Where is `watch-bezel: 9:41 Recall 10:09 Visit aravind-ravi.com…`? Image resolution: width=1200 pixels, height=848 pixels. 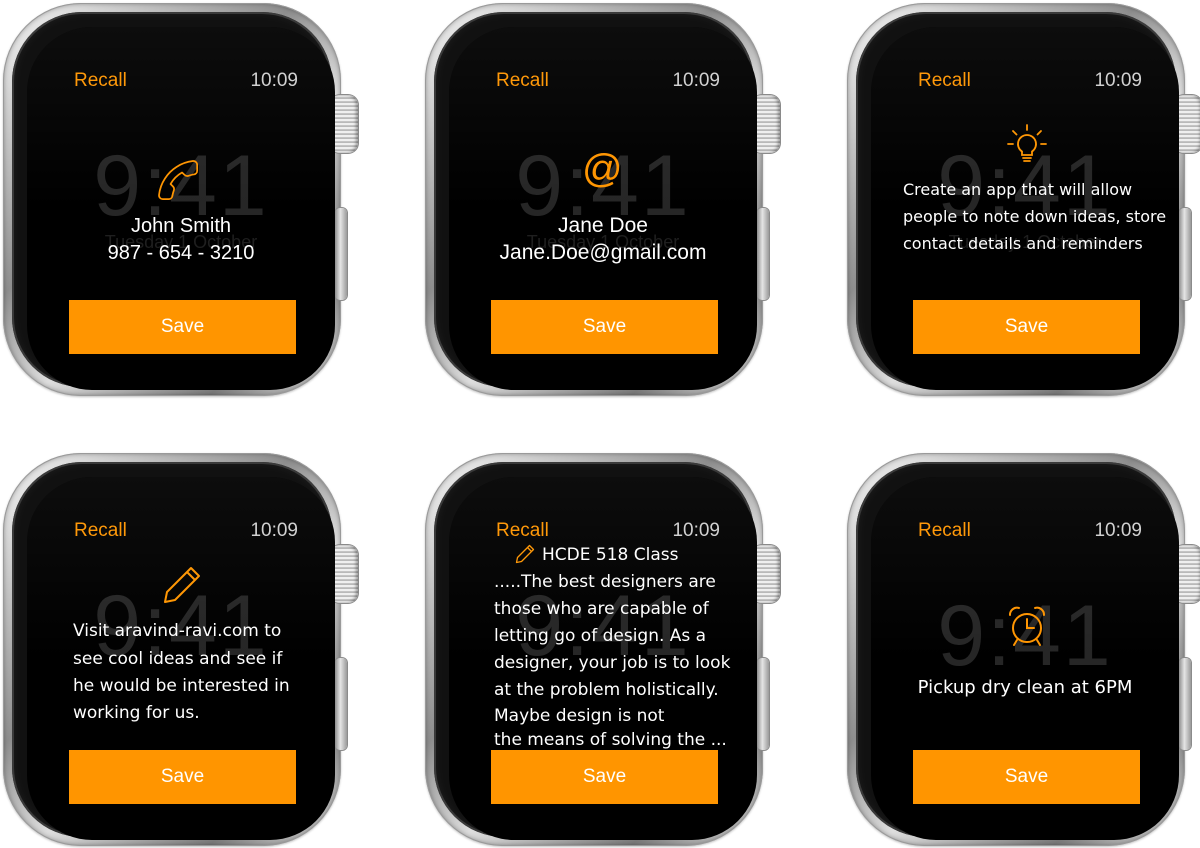
watch-bezel: 9:41 Recall 10:09 Visit aravind-ravi.com… is located at coordinates (173, 651).